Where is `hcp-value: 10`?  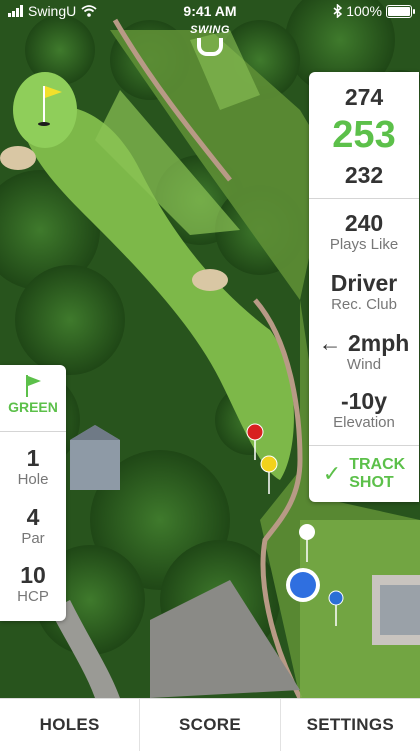
hcp-value: 10 is located at coordinates (33, 575).